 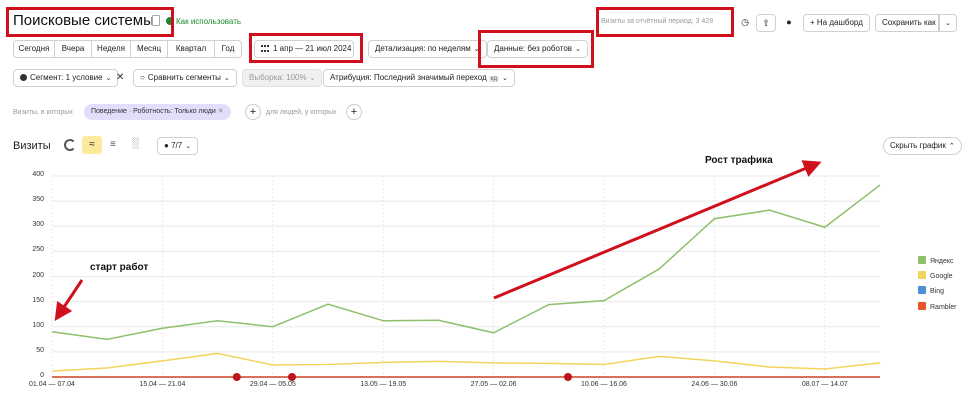 I want to click on detail-dropdown: Детализация: по неделям ⌄, so click(x=427, y=49).